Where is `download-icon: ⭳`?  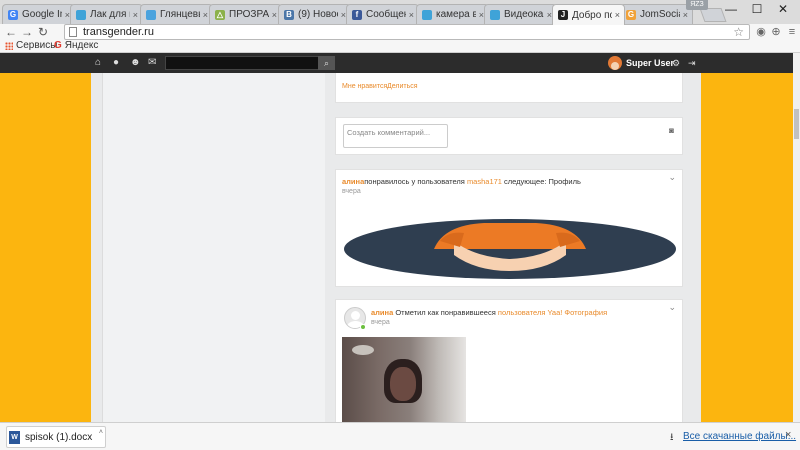 download-icon: ⭳ is located at coordinates (672, 437).